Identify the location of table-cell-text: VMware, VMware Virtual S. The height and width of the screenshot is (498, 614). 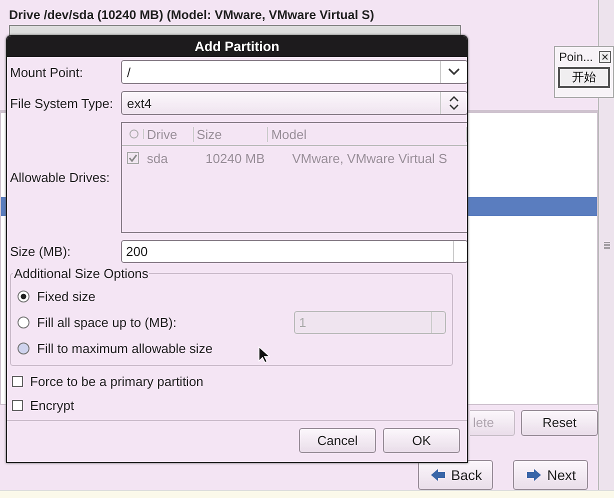
(369, 158).